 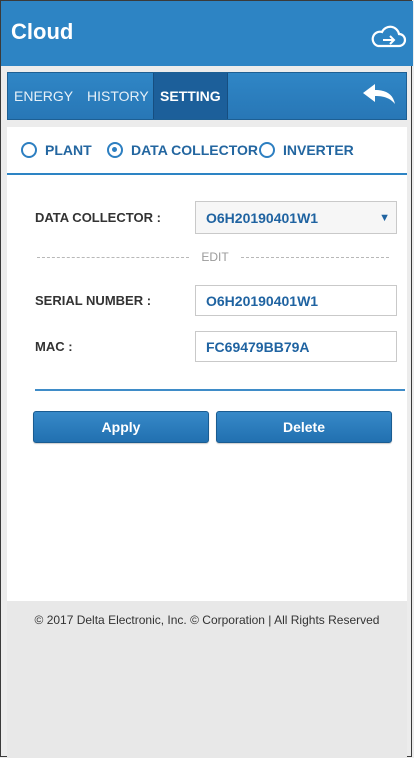 I want to click on tab-history: HISTORY, so click(x=118, y=96).